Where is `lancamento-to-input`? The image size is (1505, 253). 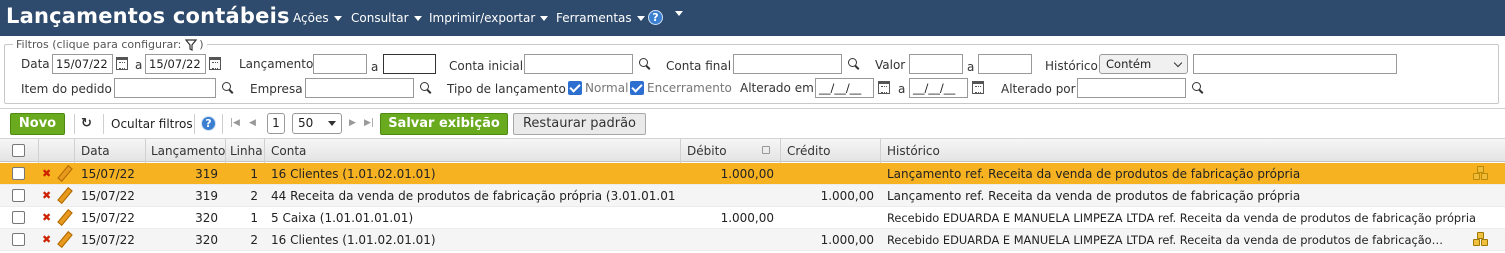 lancamento-to-input is located at coordinates (409, 64).